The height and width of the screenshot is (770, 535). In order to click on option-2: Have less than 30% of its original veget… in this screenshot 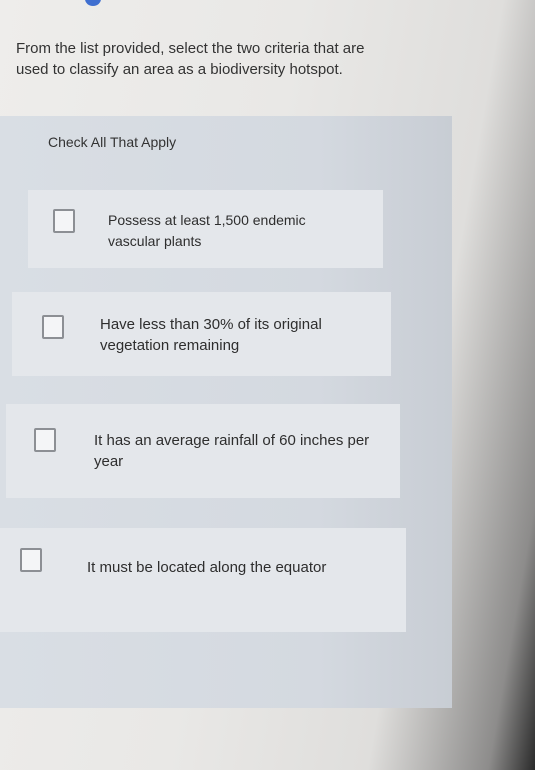, I will do `click(201, 334)`.